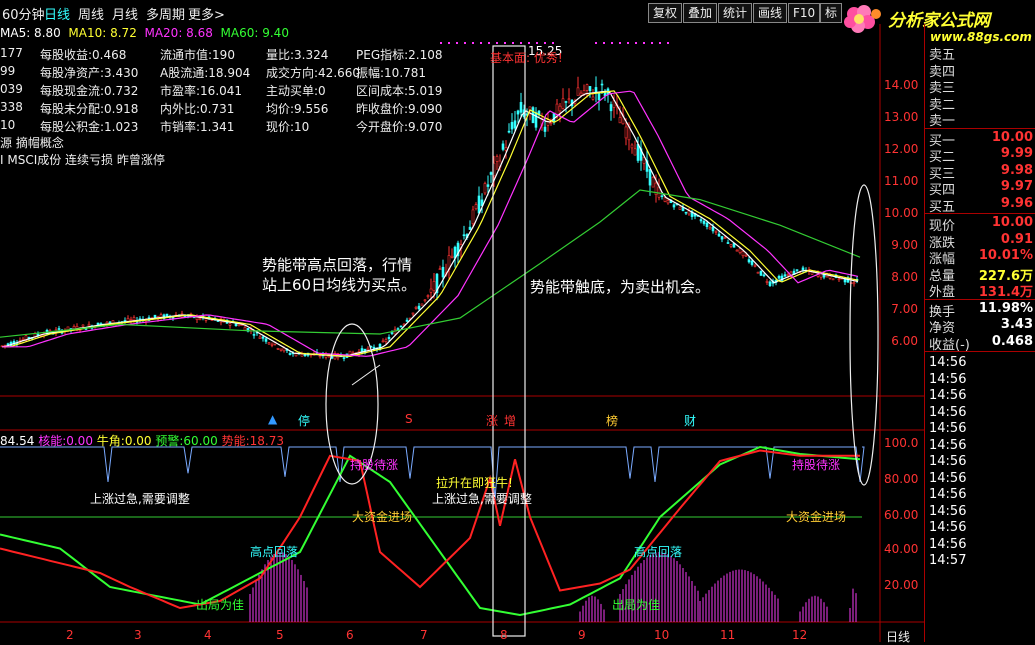 The width and height of the screenshot is (1035, 645). I want to click on marker-suspend: 停, so click(304, 420).